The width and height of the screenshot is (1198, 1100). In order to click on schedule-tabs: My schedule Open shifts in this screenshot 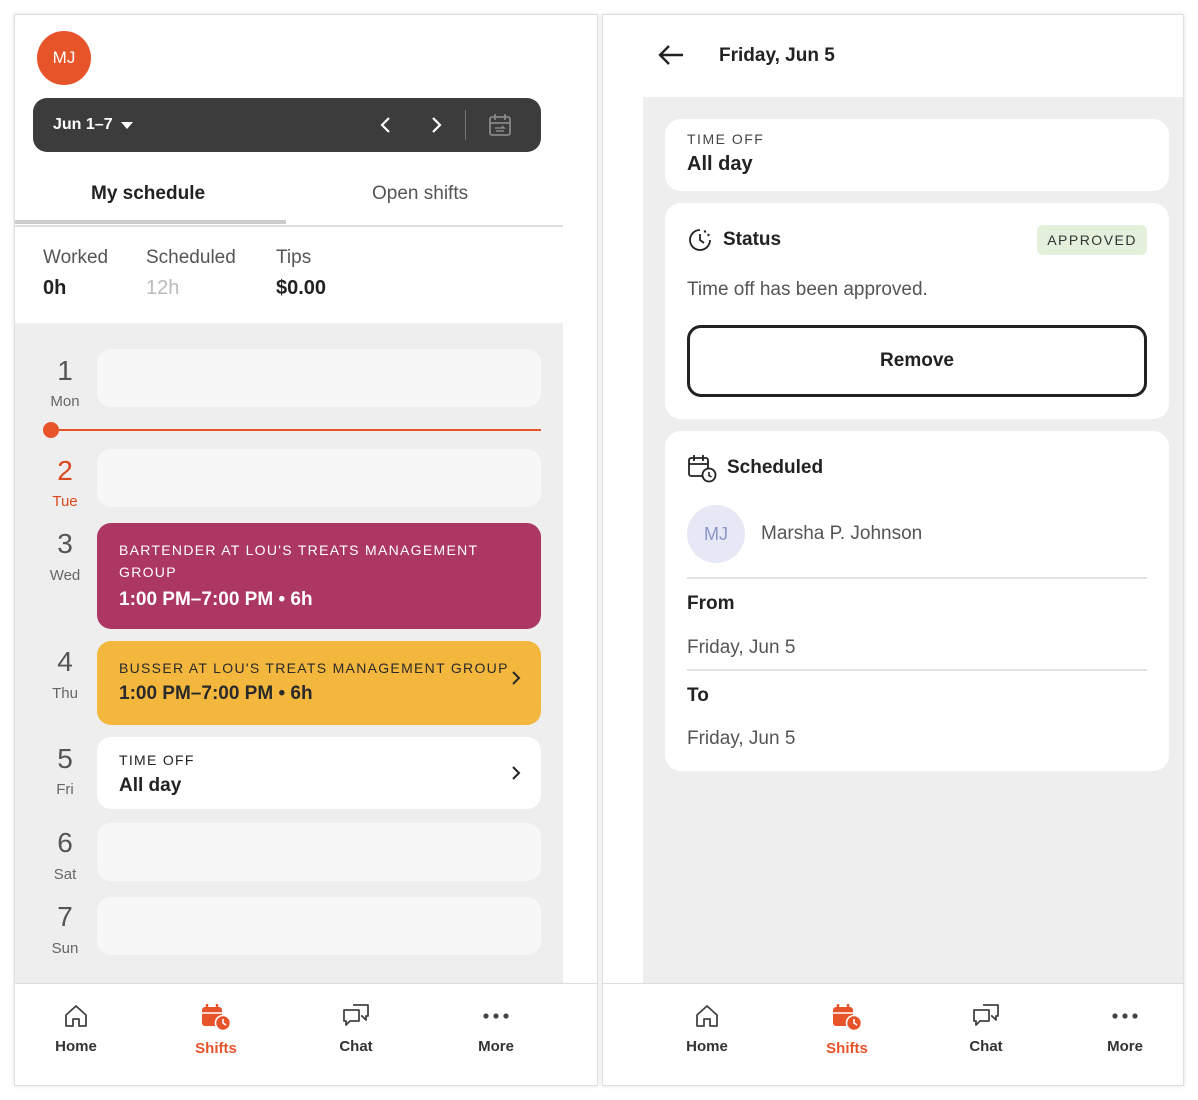, I will do `click(289, 197)`.